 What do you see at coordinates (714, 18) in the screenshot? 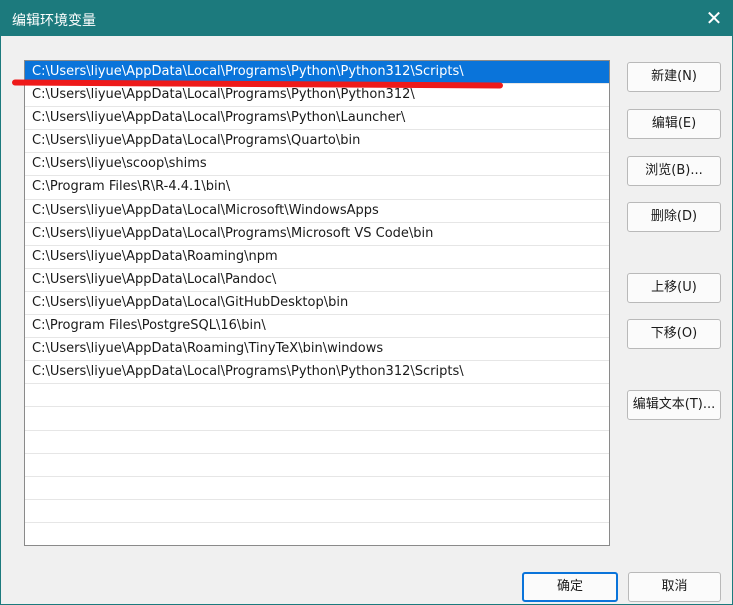
I see `close-icon: ✕` at bounding box center [714, 18].